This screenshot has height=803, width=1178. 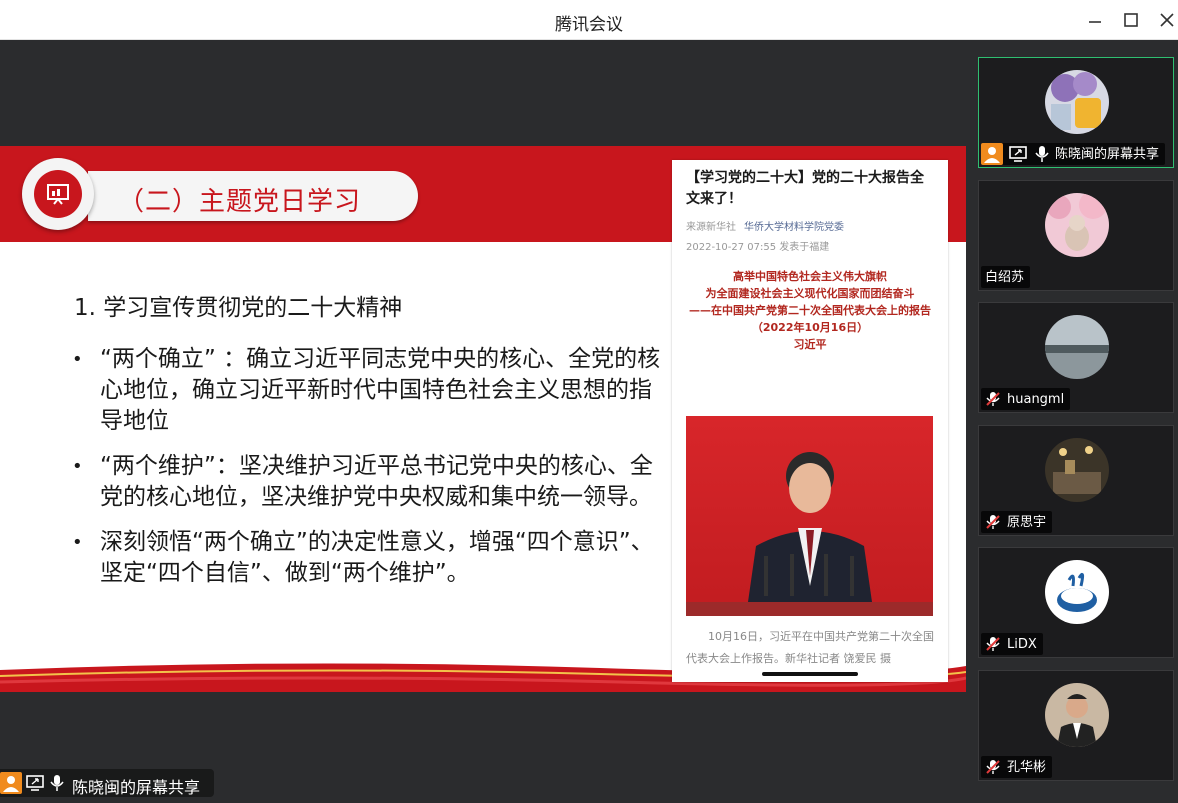 I want to click on participant-tile: 陈晓闽的屏幕共享, so click(x=1076, y=112).